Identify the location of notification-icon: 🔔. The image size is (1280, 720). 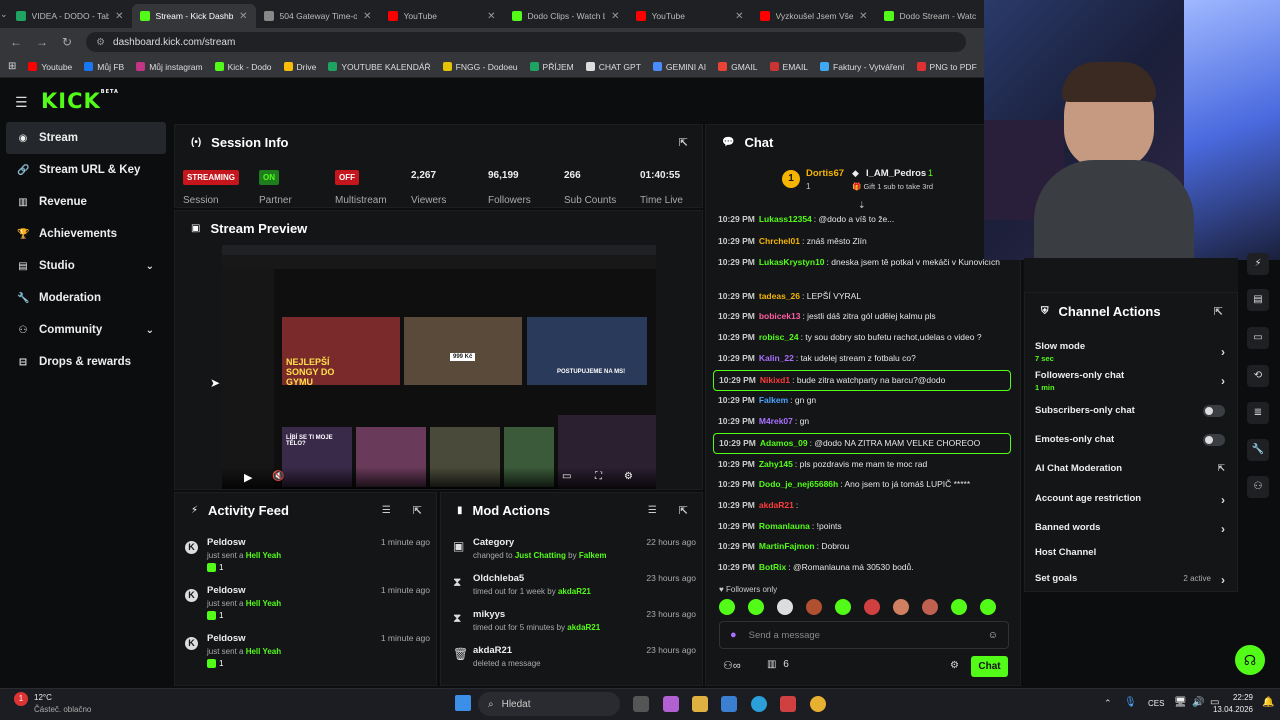
(1268, 702).